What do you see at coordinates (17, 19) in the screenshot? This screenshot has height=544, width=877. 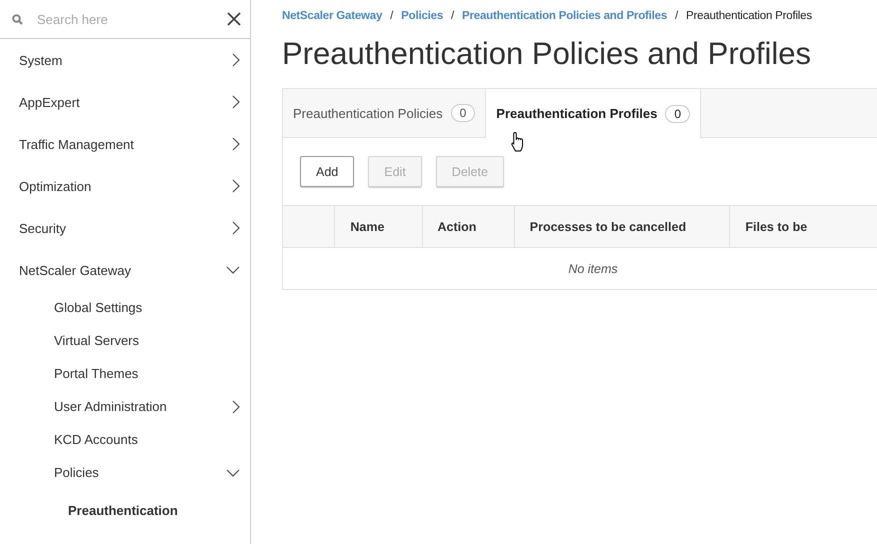 I see `search-icon` at bounding box center [17, 19].